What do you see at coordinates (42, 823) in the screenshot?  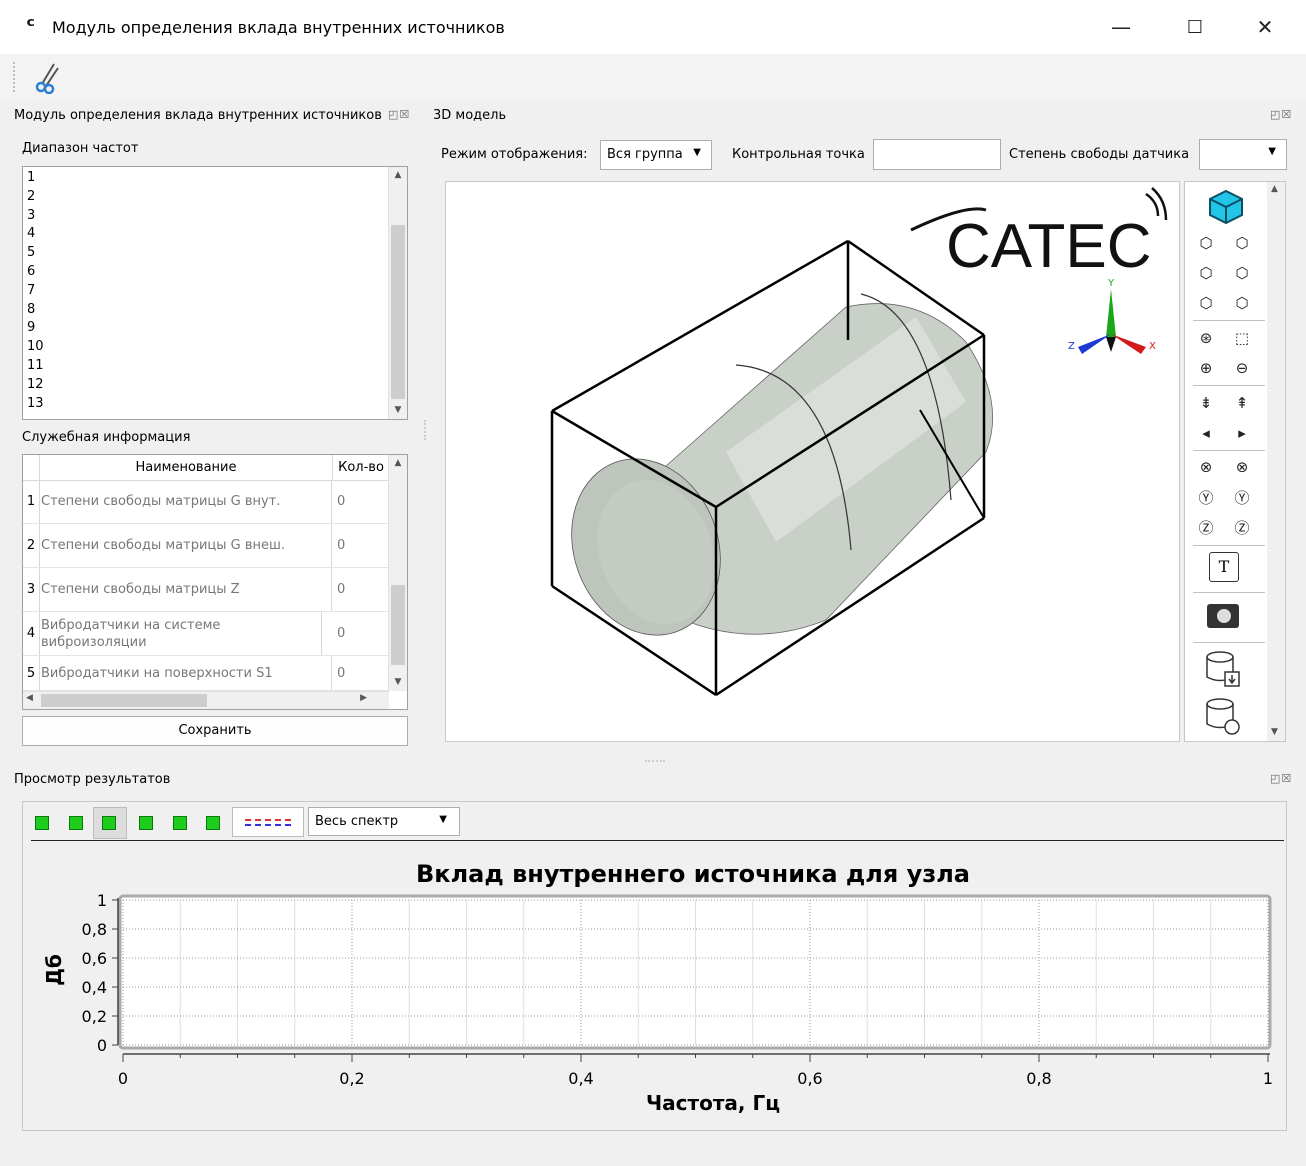 I see `plot-mode-1-button` at bounding box center [42, 823].